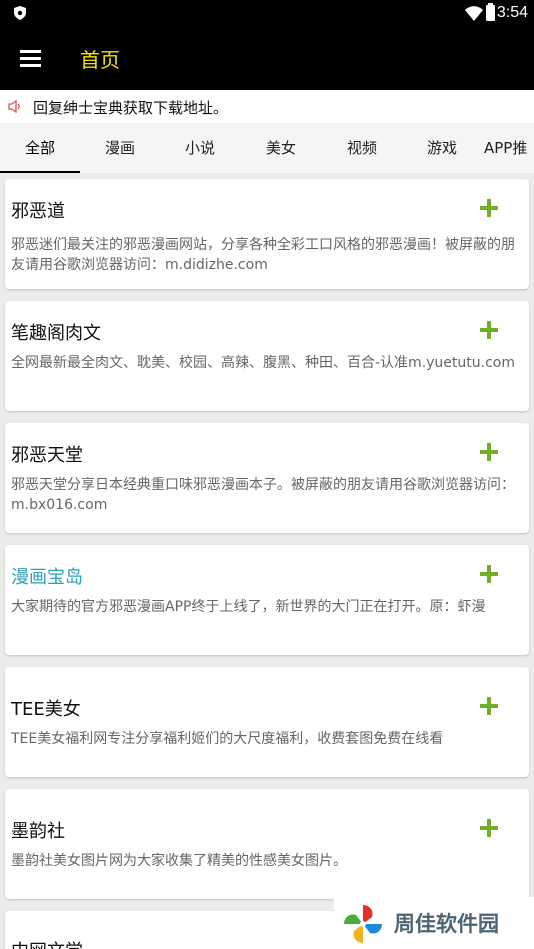  What do you see at coordinates (267, 106) in the screenshot?
I see `notice-bar: 回复绅士宝典获取下载地址。` at bounding box center [267, 106].